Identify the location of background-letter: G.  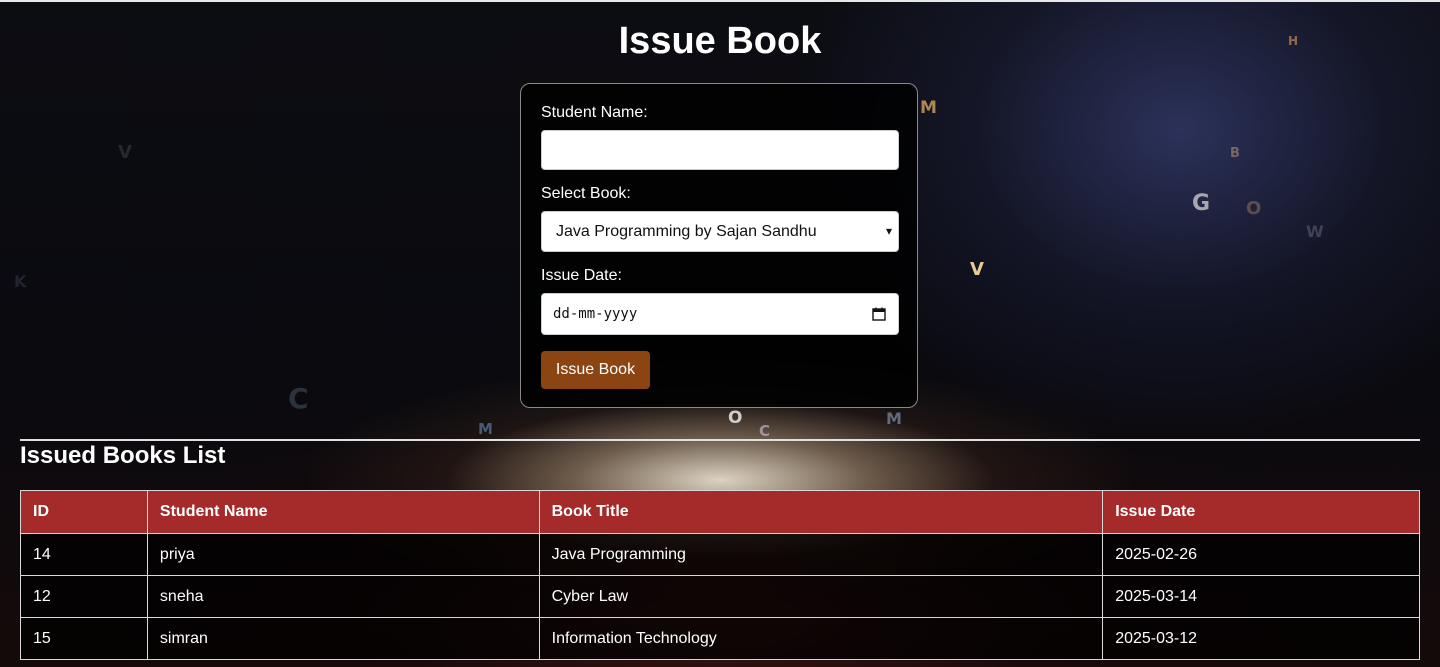
(1201, 203).